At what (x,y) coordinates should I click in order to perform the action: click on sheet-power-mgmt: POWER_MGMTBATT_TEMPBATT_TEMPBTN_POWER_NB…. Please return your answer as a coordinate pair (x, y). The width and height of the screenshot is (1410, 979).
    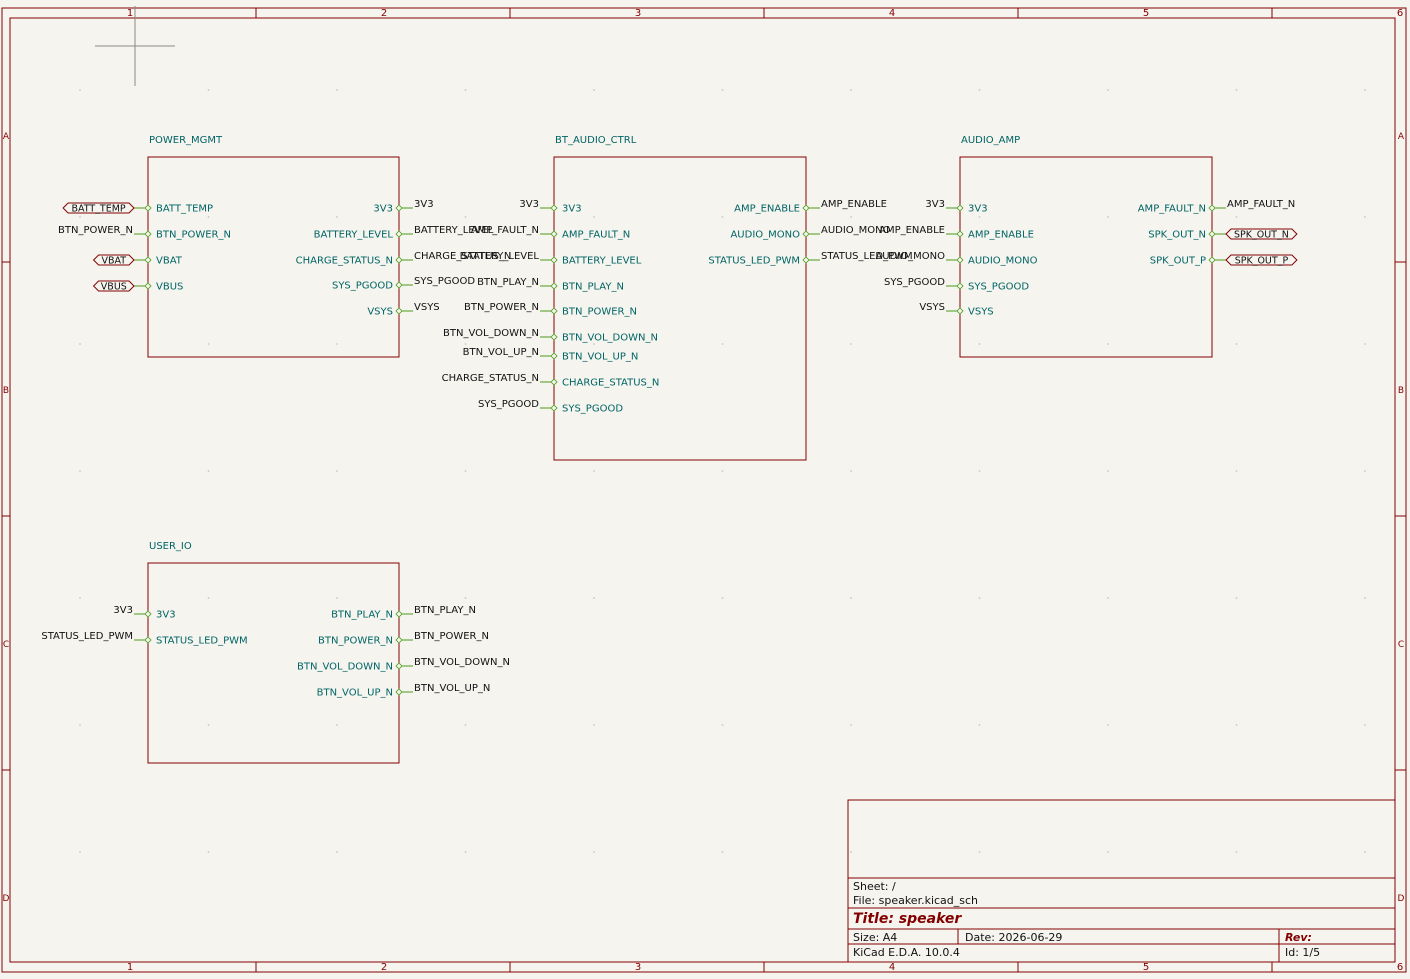
    Looking at the image, I should click on (284, 246).